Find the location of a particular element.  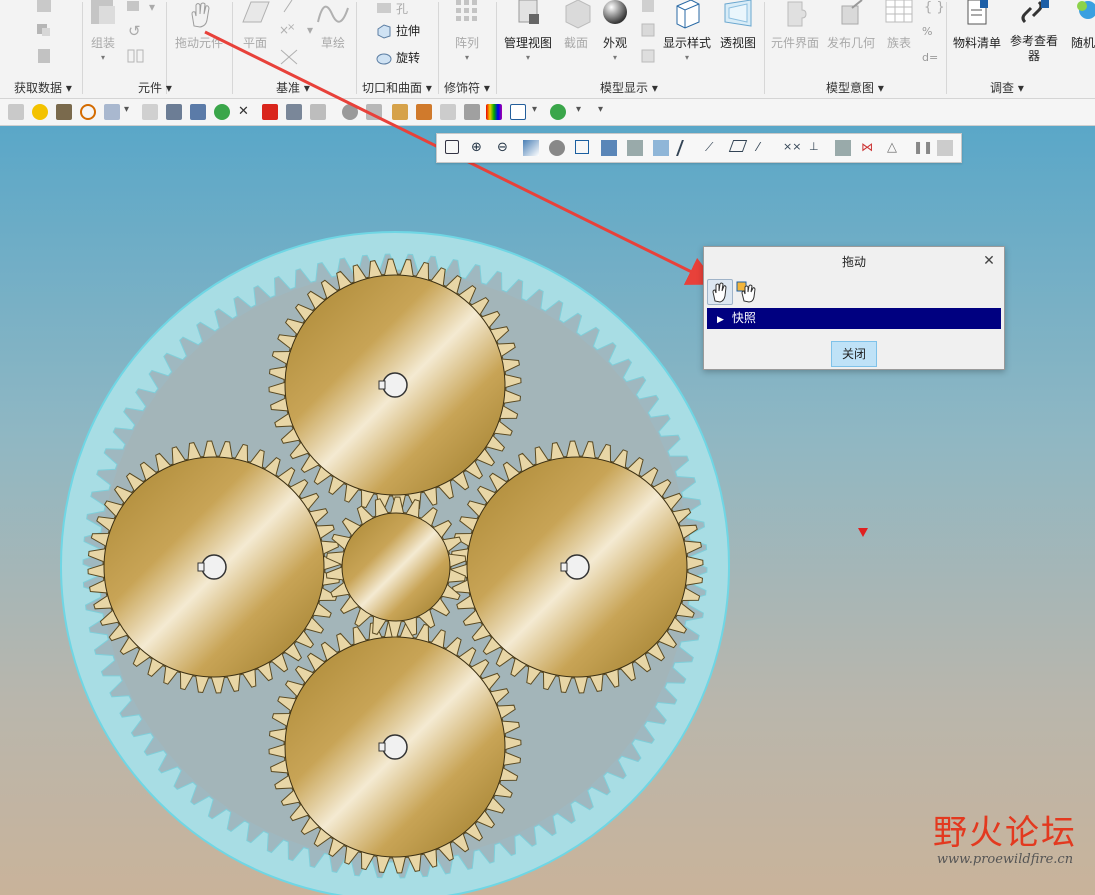

drag-component-button: 拖动元件 is located at coordinates (199, 25).